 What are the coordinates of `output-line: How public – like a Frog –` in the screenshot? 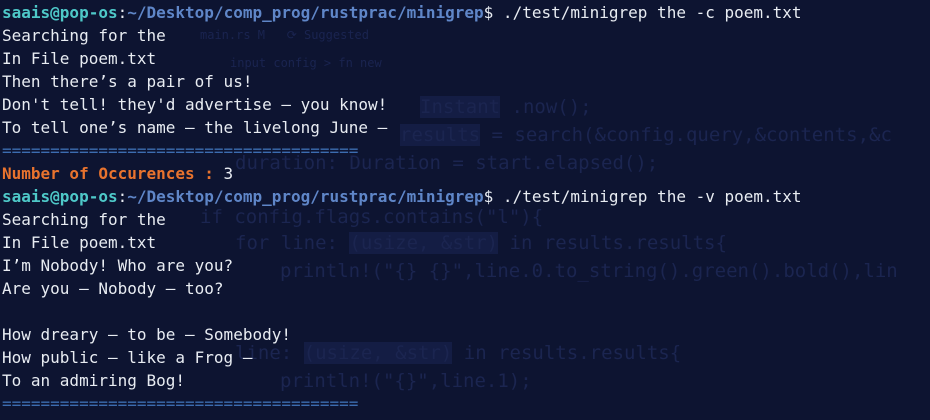 It's located at (127, 357).